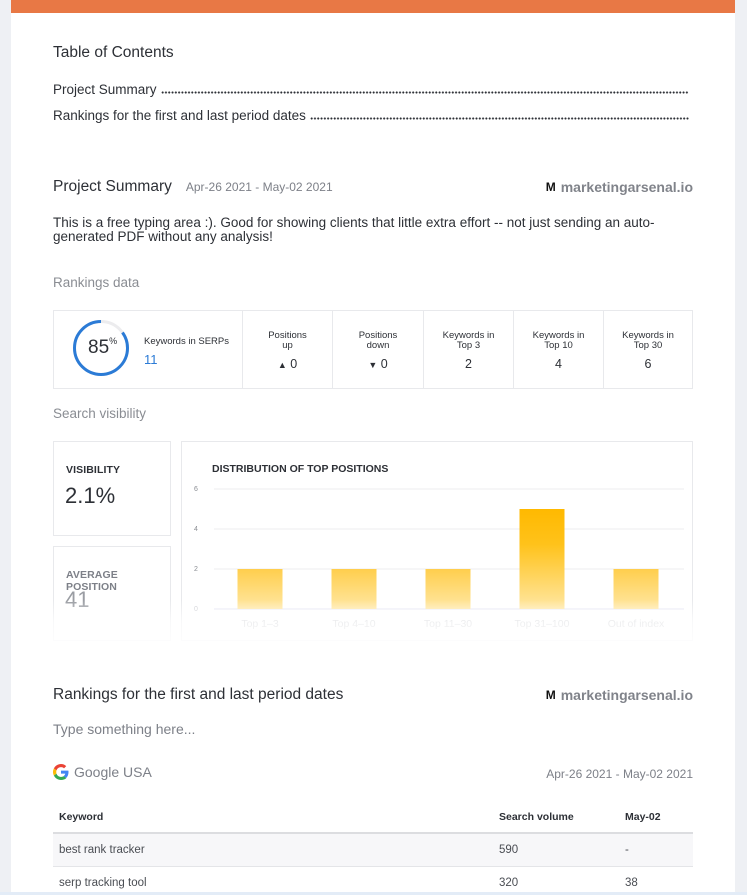  What do you see at coordinates (556, 850) in the screenshot?
I see `search-volume-cell: 590` at bounding box center [556, 850].